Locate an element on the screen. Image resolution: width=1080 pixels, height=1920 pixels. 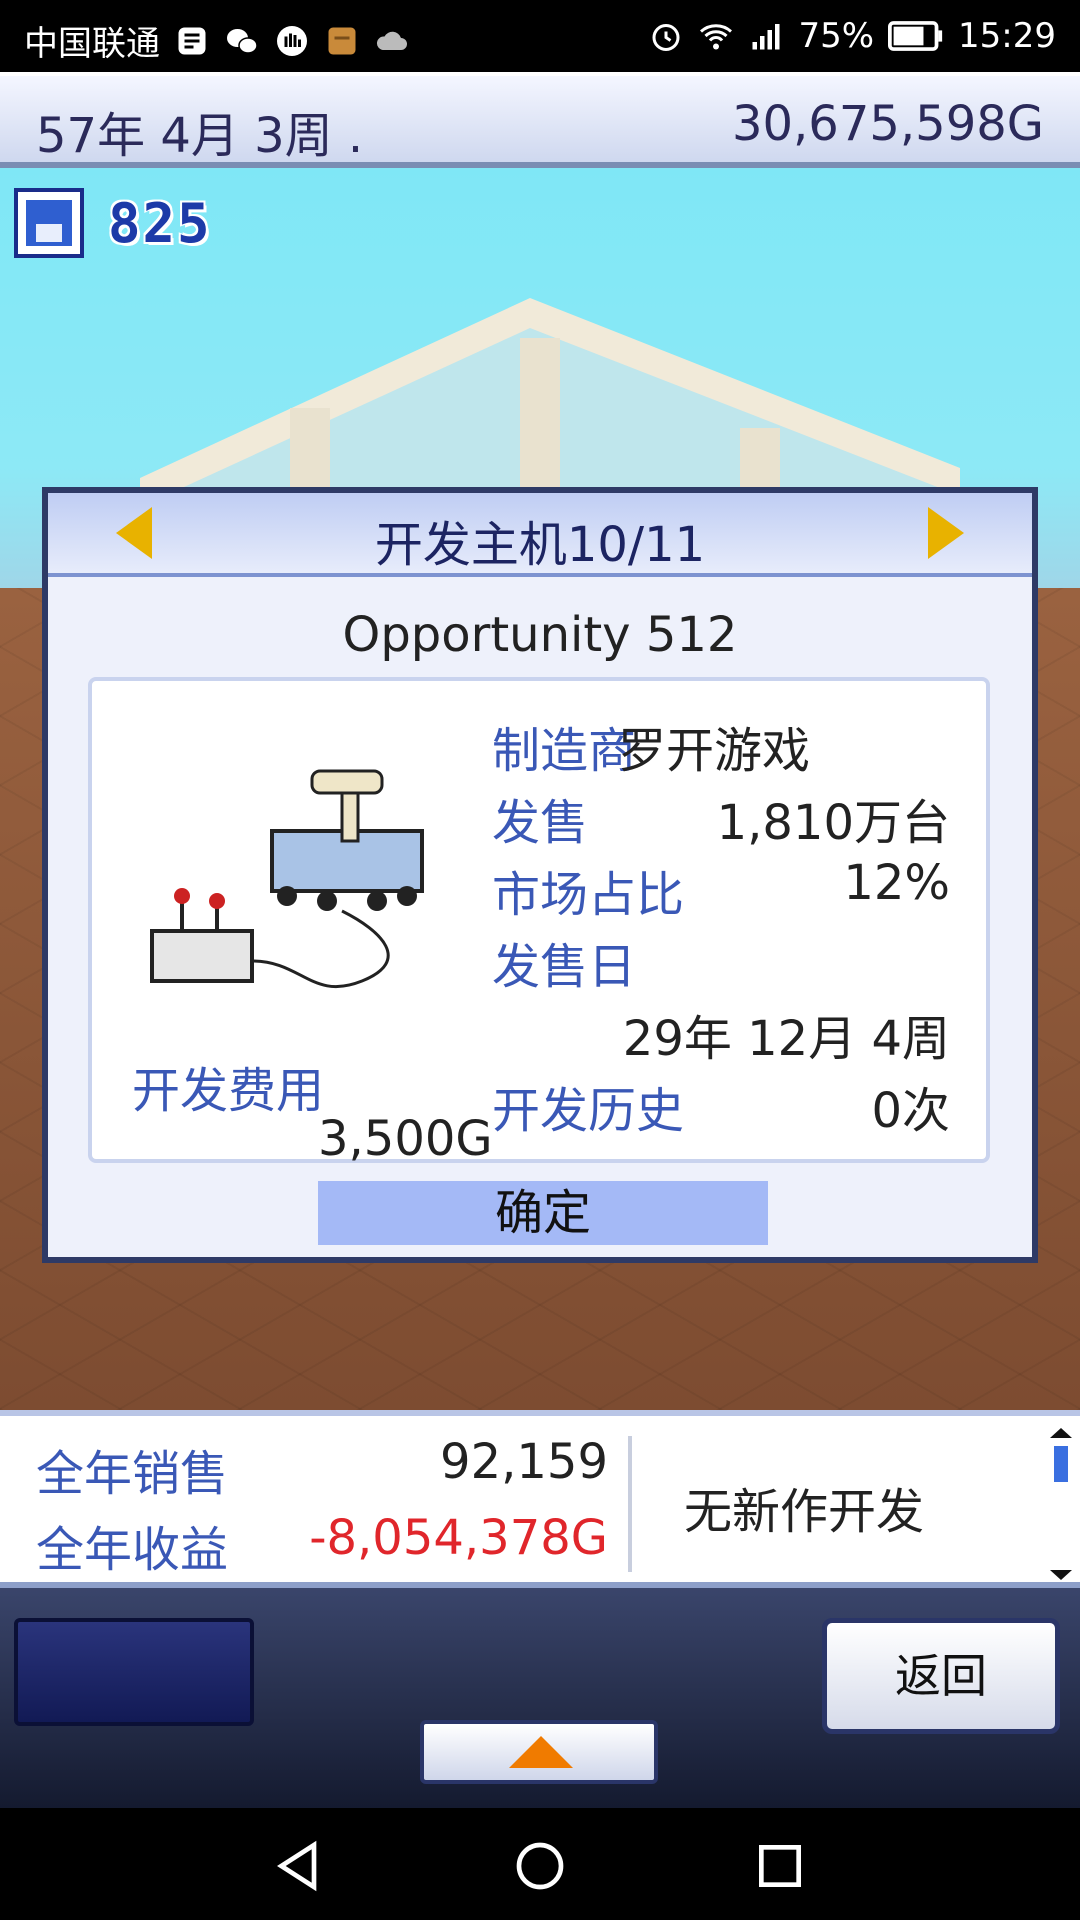
bottom-controls: 返回 is located at coordinates (540, 1698).